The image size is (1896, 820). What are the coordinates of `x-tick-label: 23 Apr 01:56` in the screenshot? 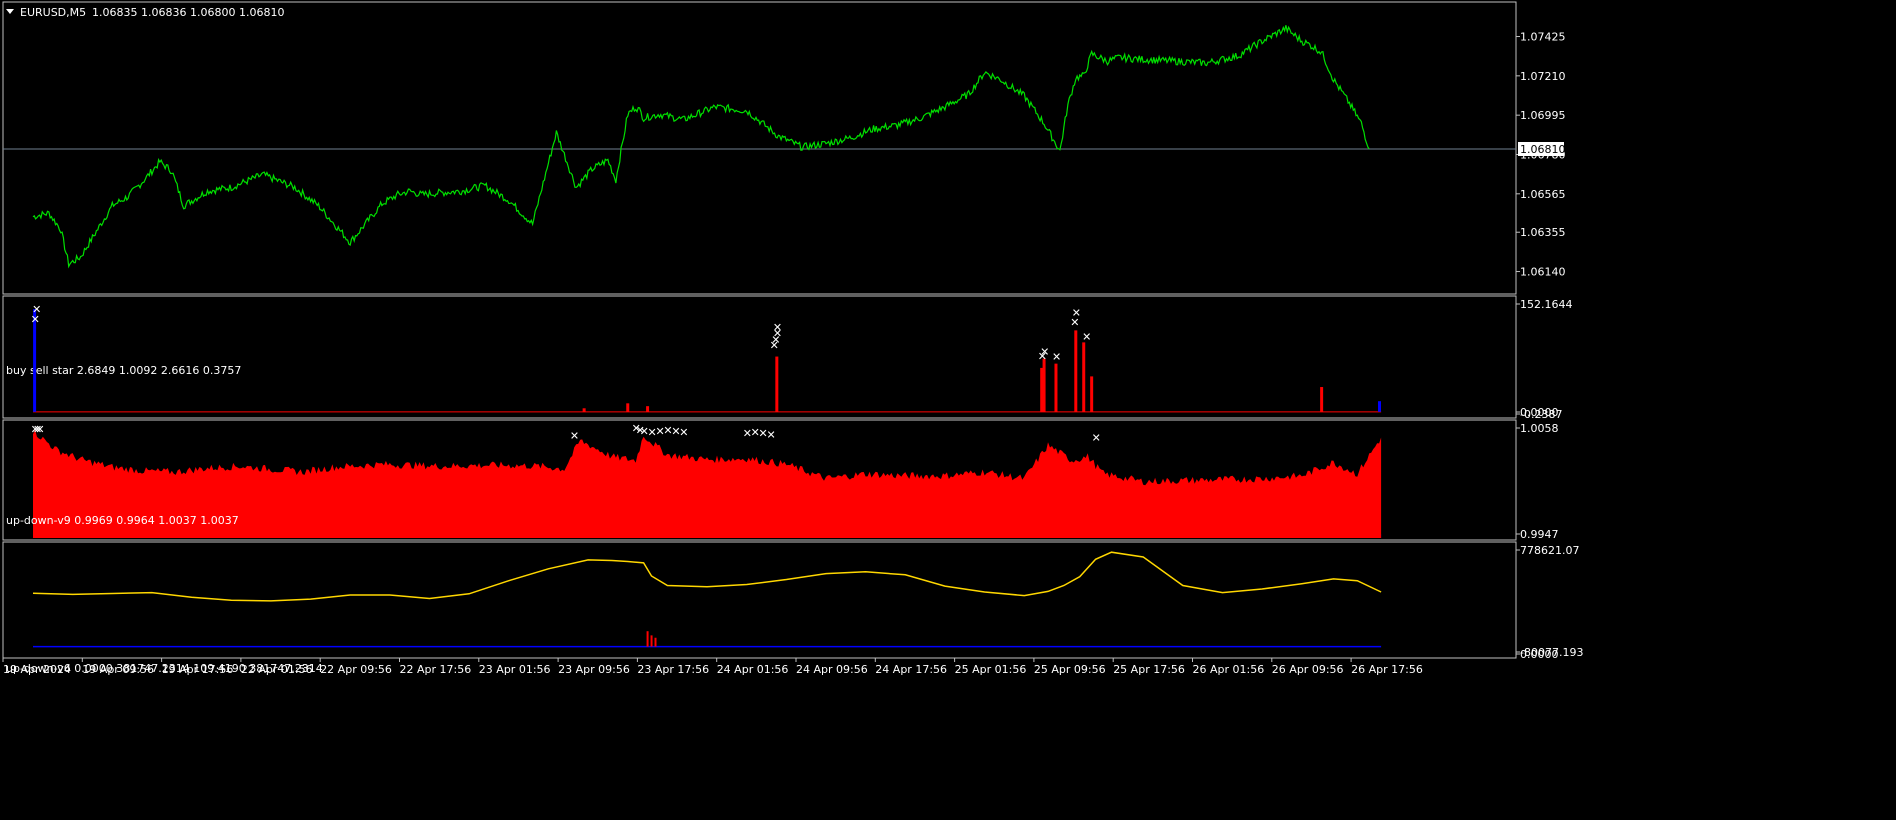 It's located at (515, 669).